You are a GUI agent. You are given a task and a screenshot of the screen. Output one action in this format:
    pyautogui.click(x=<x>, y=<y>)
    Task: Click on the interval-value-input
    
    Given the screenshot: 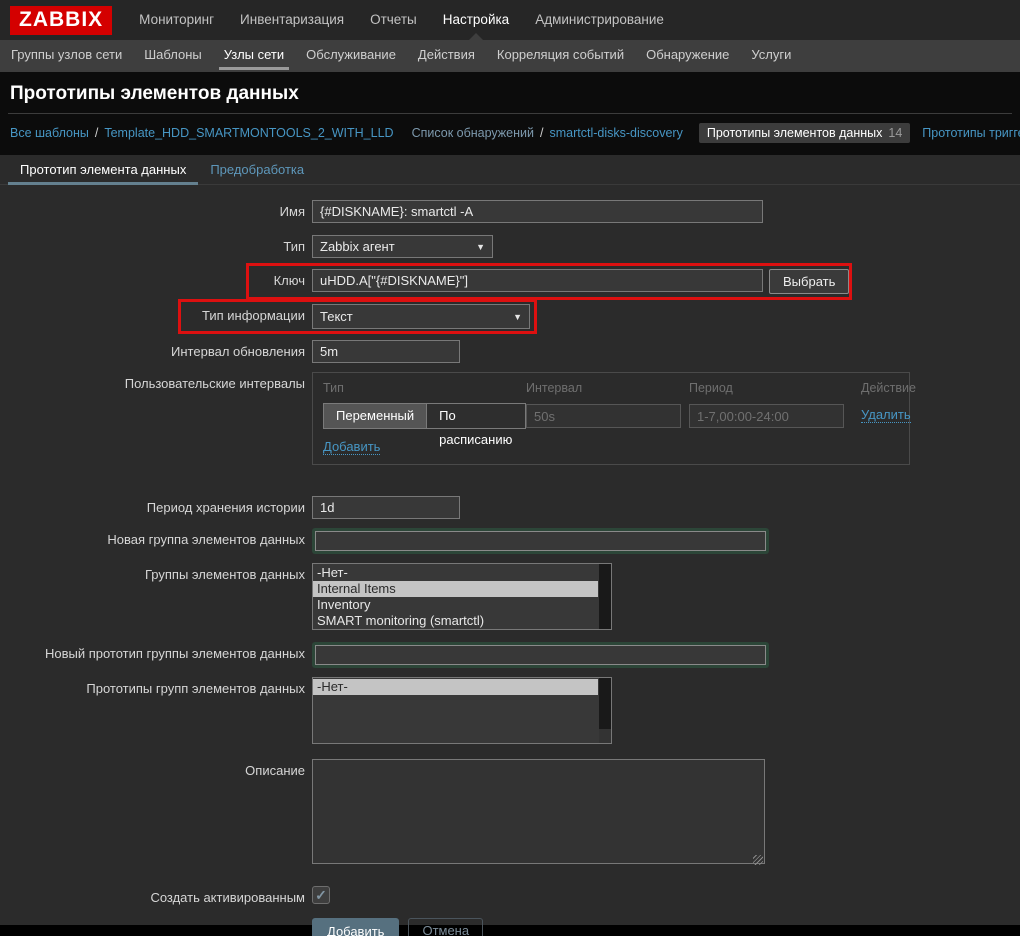 What is the action you would take?
    pyautogui.click(x=603, y=416)
    